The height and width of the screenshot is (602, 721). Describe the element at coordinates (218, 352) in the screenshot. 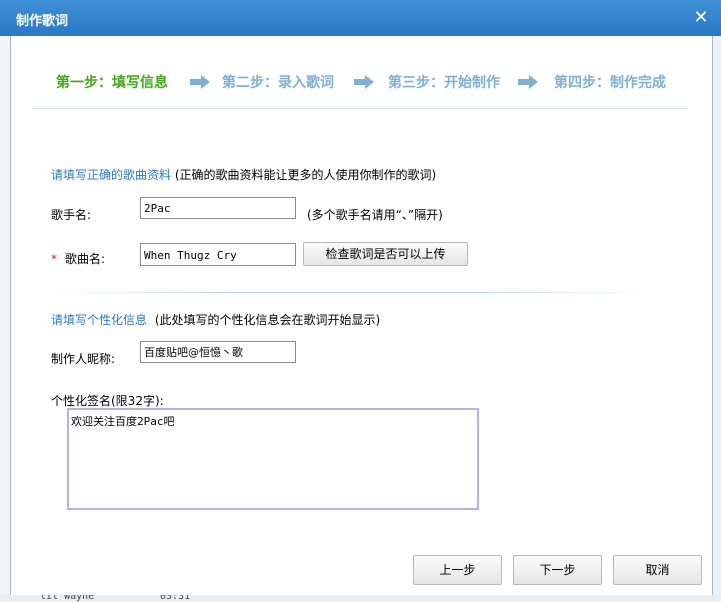

I see `nickname-input: 百度贴吧@恒憶丶歌` at that location.